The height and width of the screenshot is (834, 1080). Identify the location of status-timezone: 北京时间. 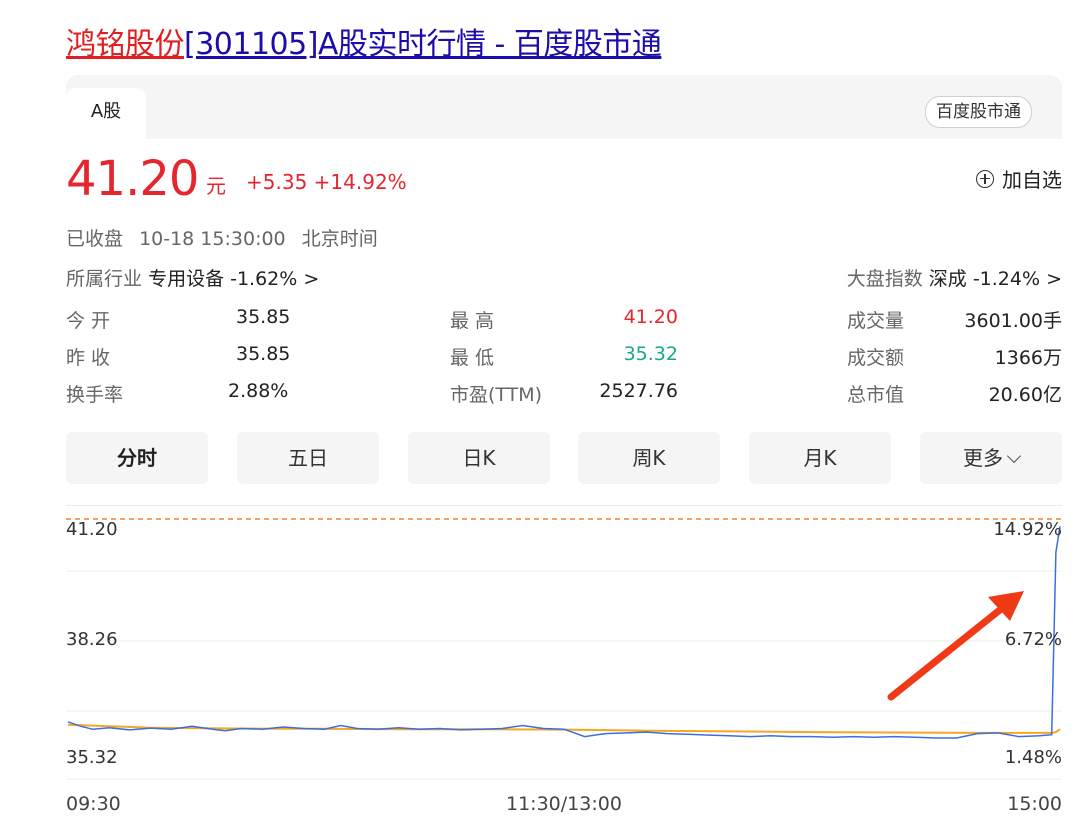
(339, 239).